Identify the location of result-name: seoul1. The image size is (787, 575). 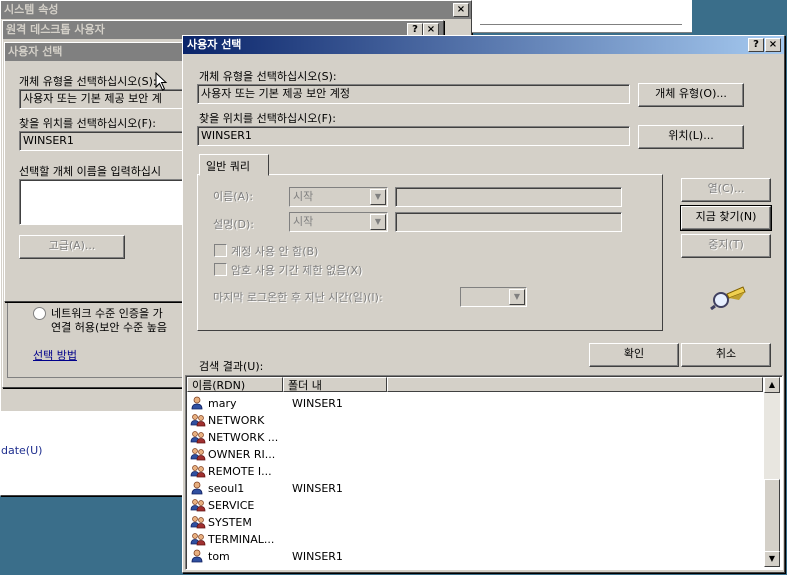
(226, 488).